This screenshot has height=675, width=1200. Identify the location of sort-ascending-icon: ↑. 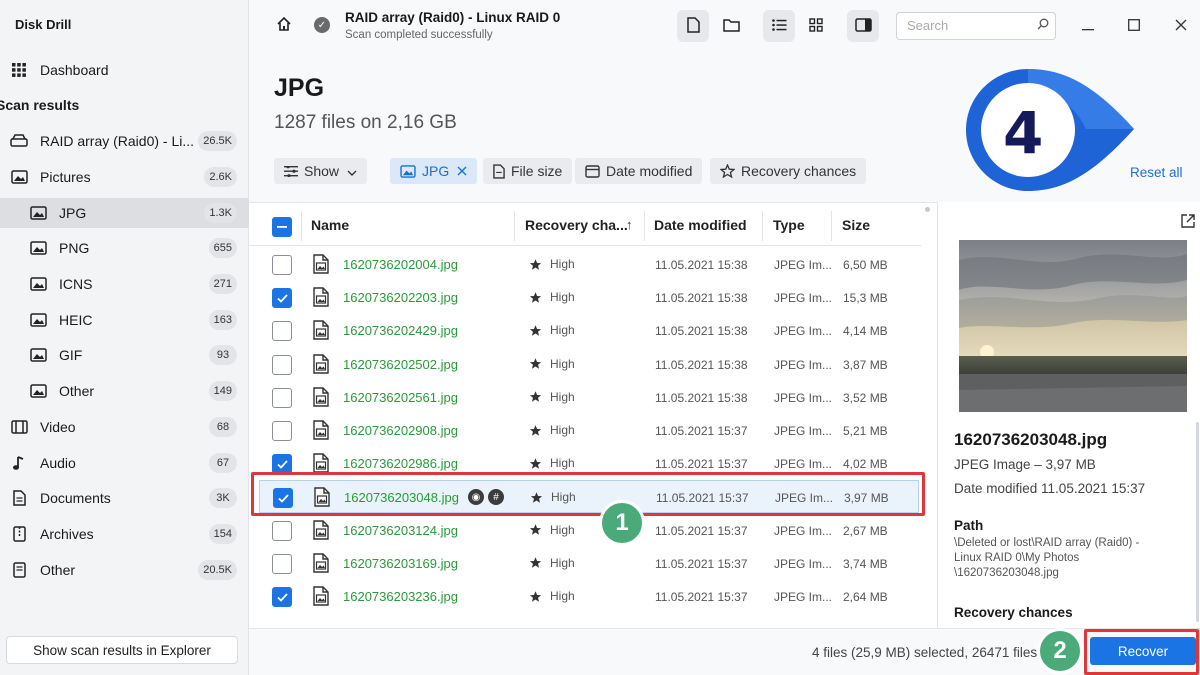
(629, 224).